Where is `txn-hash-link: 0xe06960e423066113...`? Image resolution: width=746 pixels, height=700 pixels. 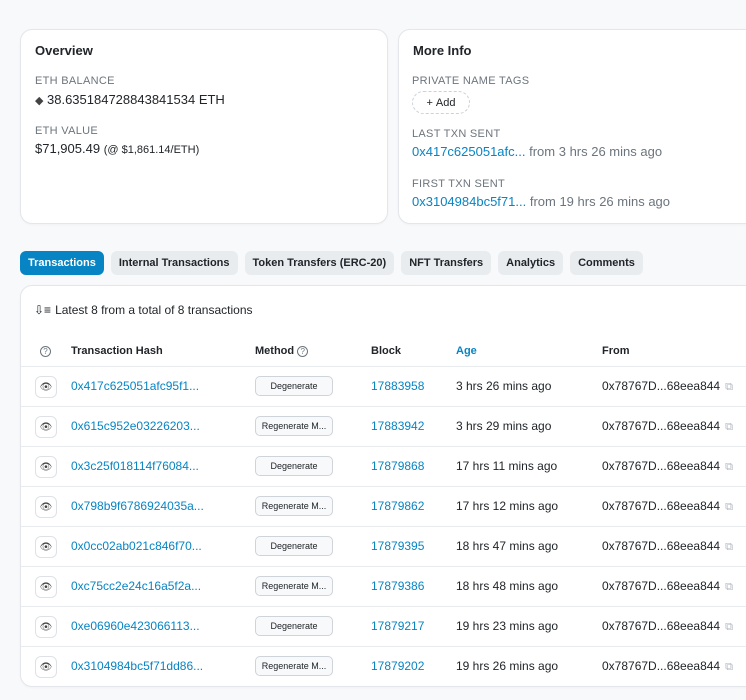 txn-hash-link: 0xe06960e423066113... is located at coordinates (135, 626).